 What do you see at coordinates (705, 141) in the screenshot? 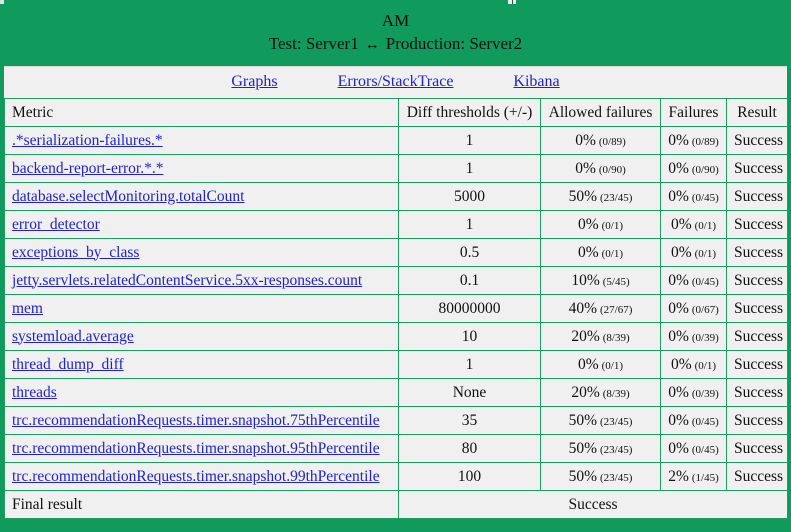
I see `failures-fraction: (0/89)` at bounding box center [705, 141].